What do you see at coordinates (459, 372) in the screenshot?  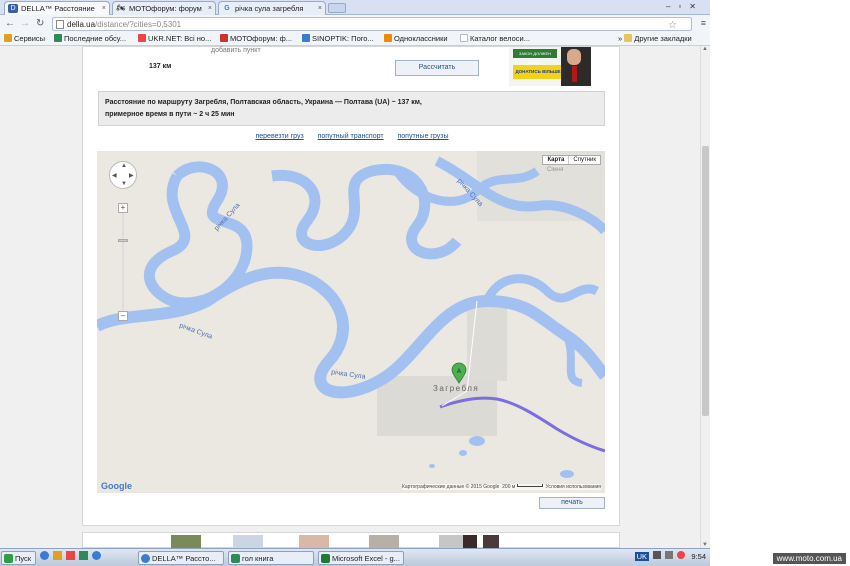 I see `marker-label: A` at bounding box center [459, 372].